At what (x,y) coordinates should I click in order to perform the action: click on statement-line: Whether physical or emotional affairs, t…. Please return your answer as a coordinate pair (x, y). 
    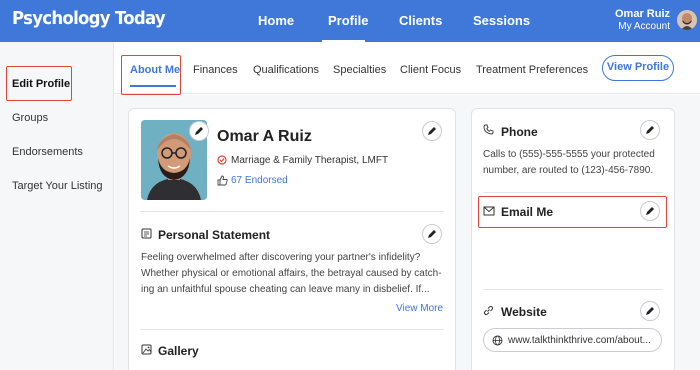
    Looking at the image, I should click on (291, 273).